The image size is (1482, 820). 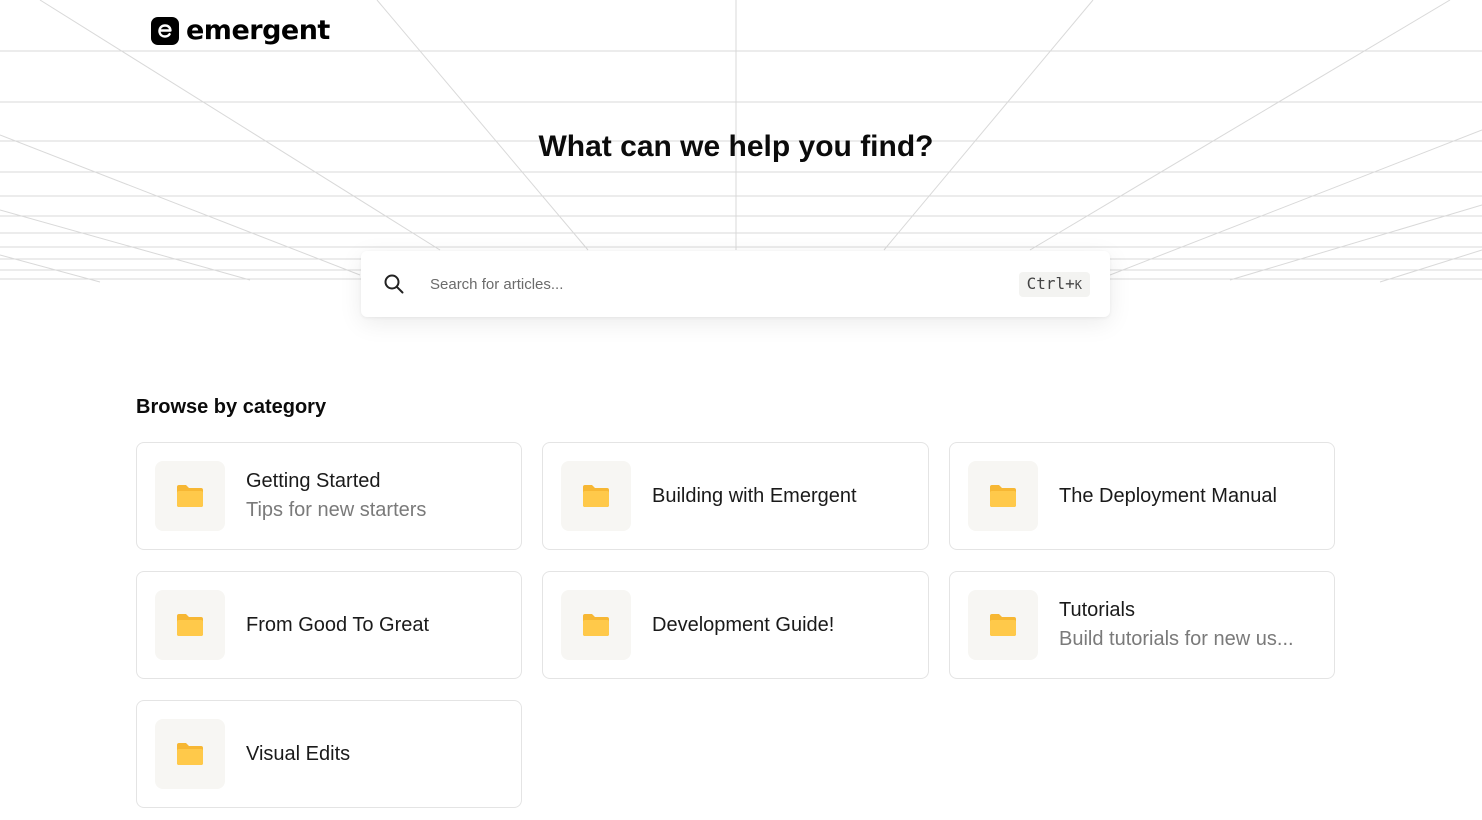 I want to click on category-title: Building with Emergent, so click(x=754, y=496).